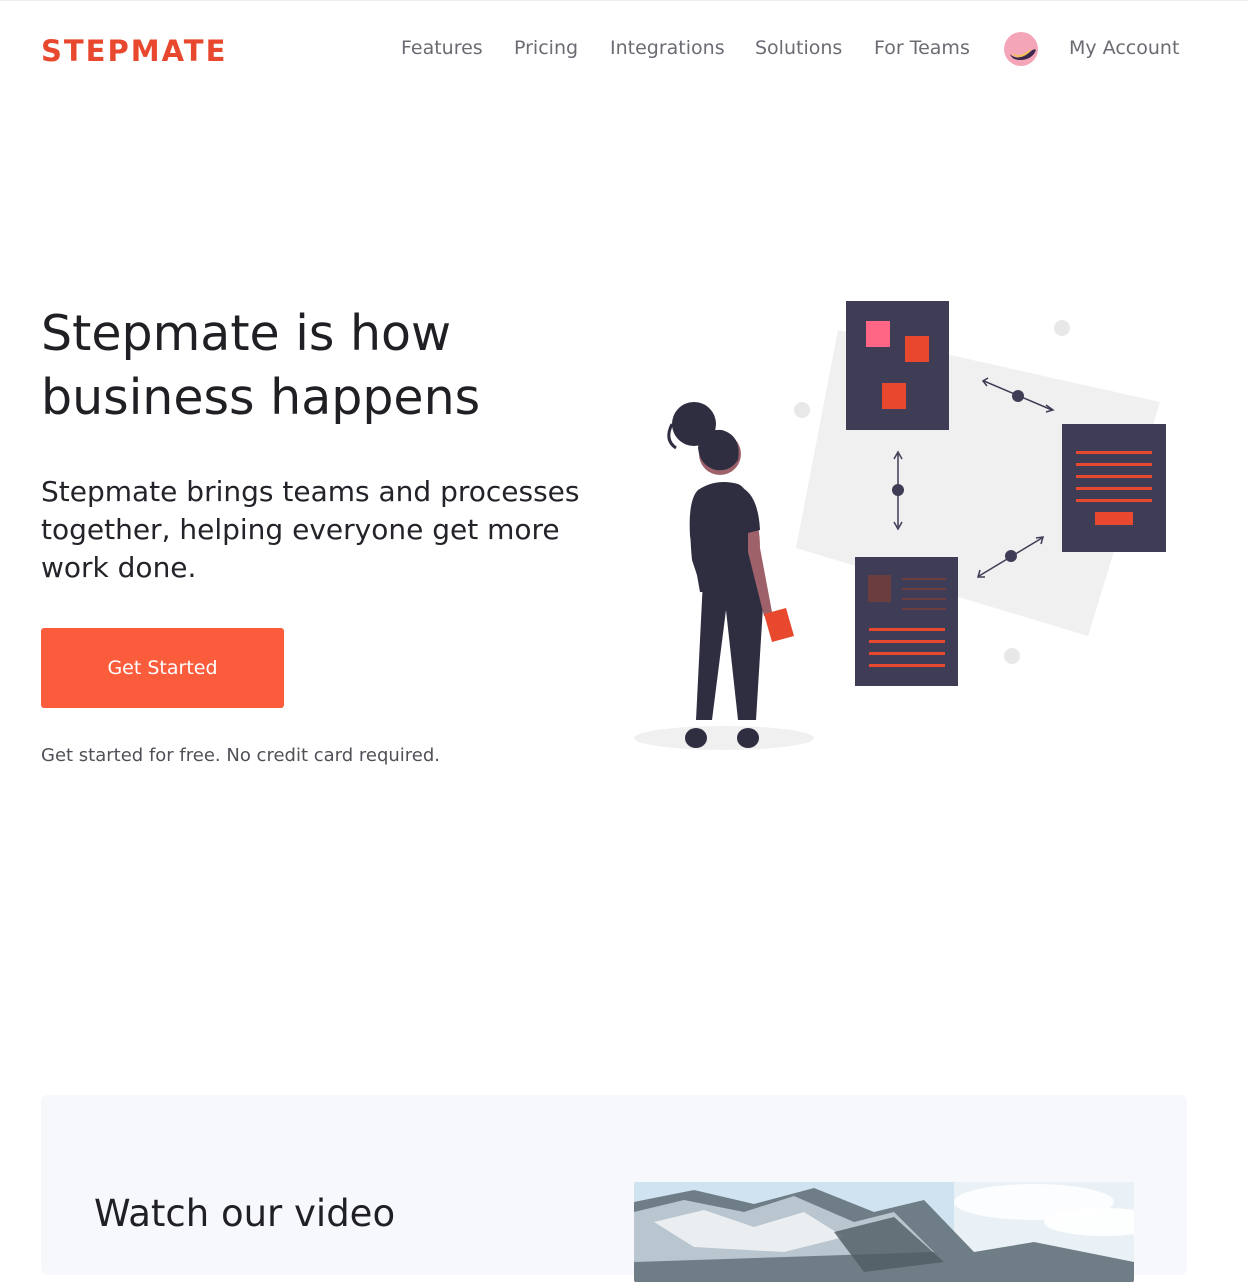  What do you see at coordinates (546, 48) in the screenshot?
I see `nav-pricing: Pricing` at bounding box center [546, 48].